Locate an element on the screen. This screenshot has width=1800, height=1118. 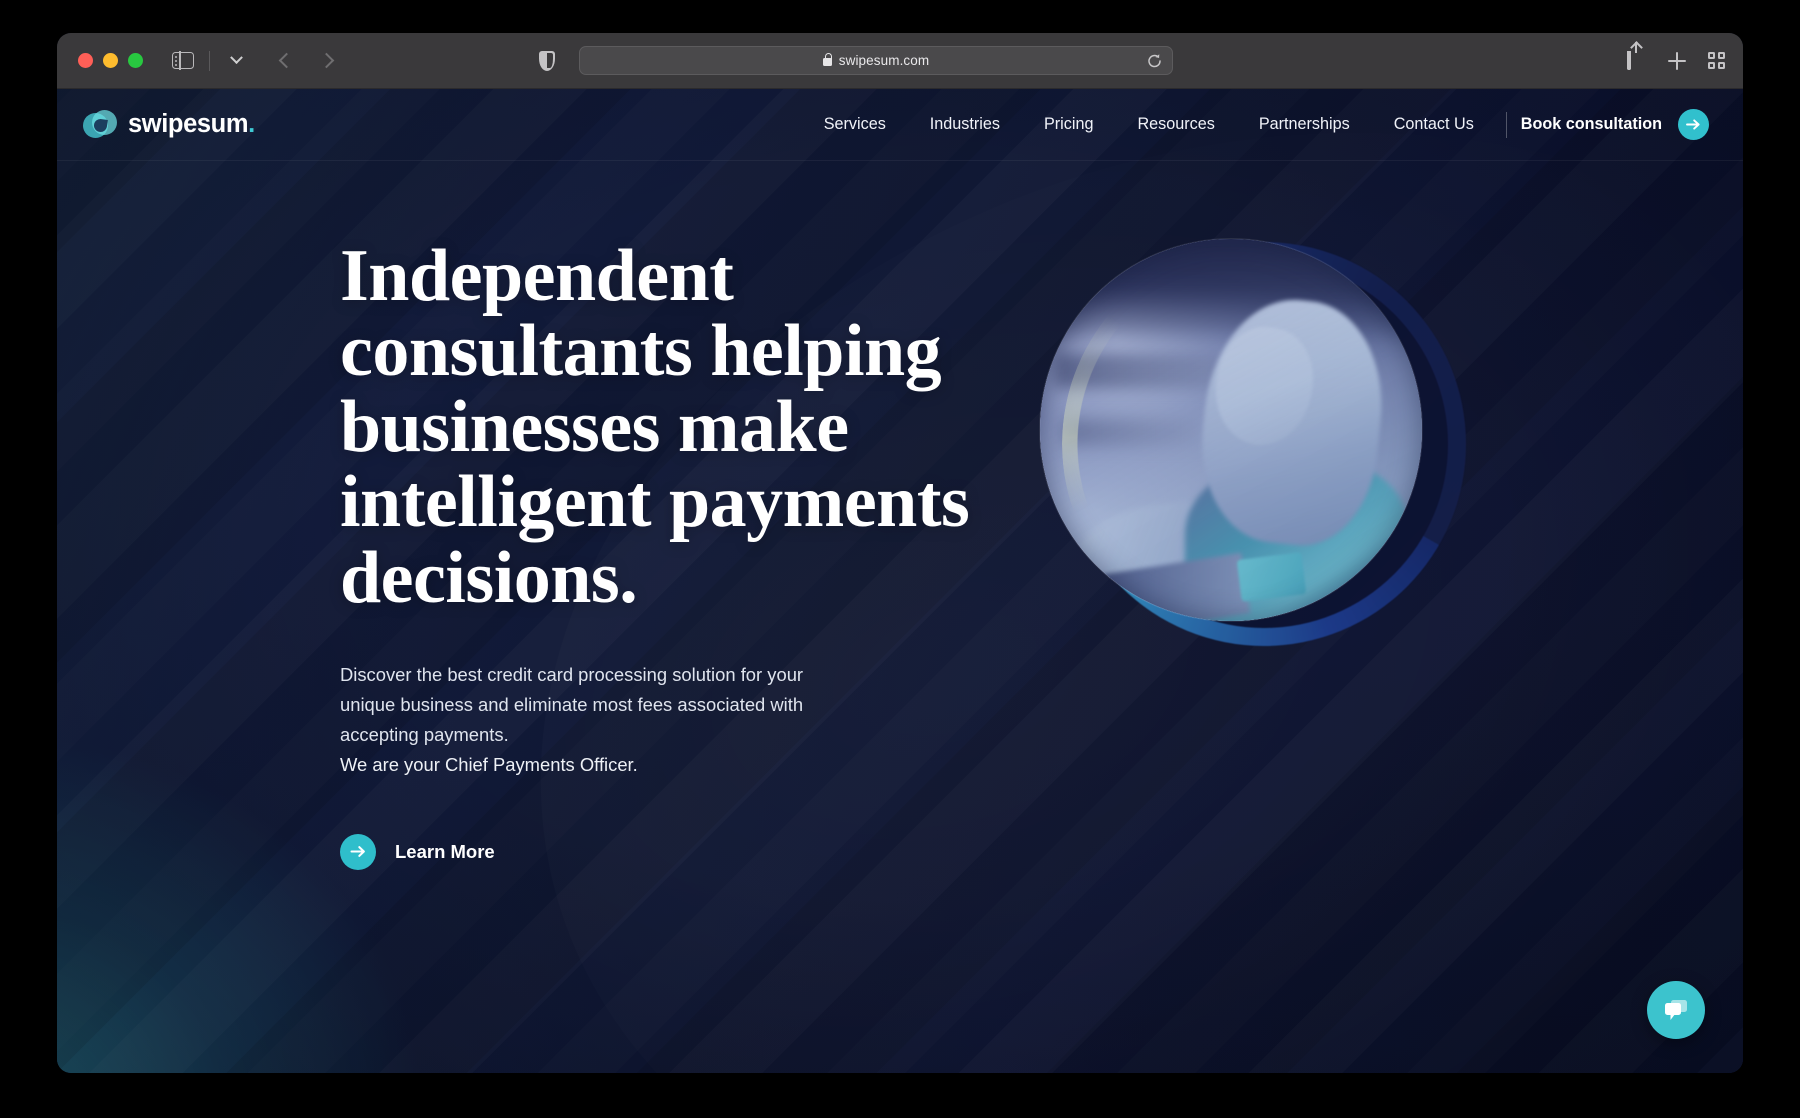
maximize-window-button is located at coordinates (135, 60).